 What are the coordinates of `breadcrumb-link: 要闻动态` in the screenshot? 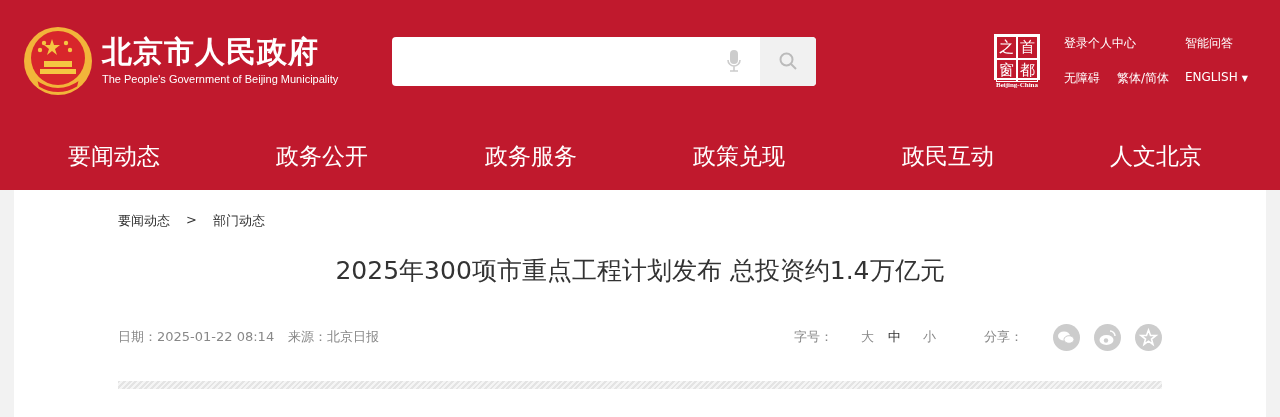 It's located at (144, 221).